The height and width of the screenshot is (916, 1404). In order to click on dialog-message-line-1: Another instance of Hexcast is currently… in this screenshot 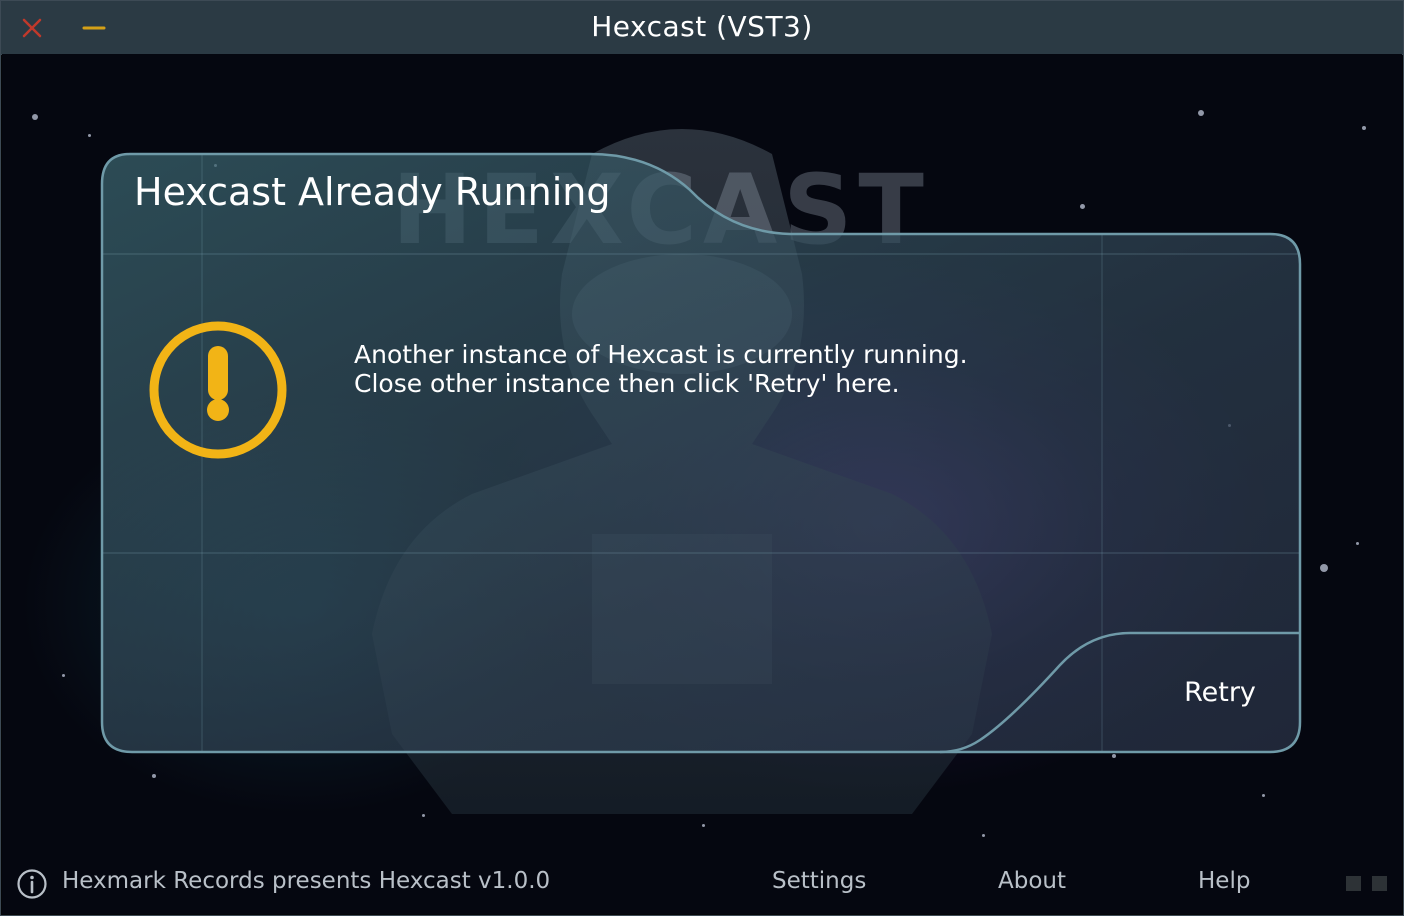, I will do `click(661, 354)`.